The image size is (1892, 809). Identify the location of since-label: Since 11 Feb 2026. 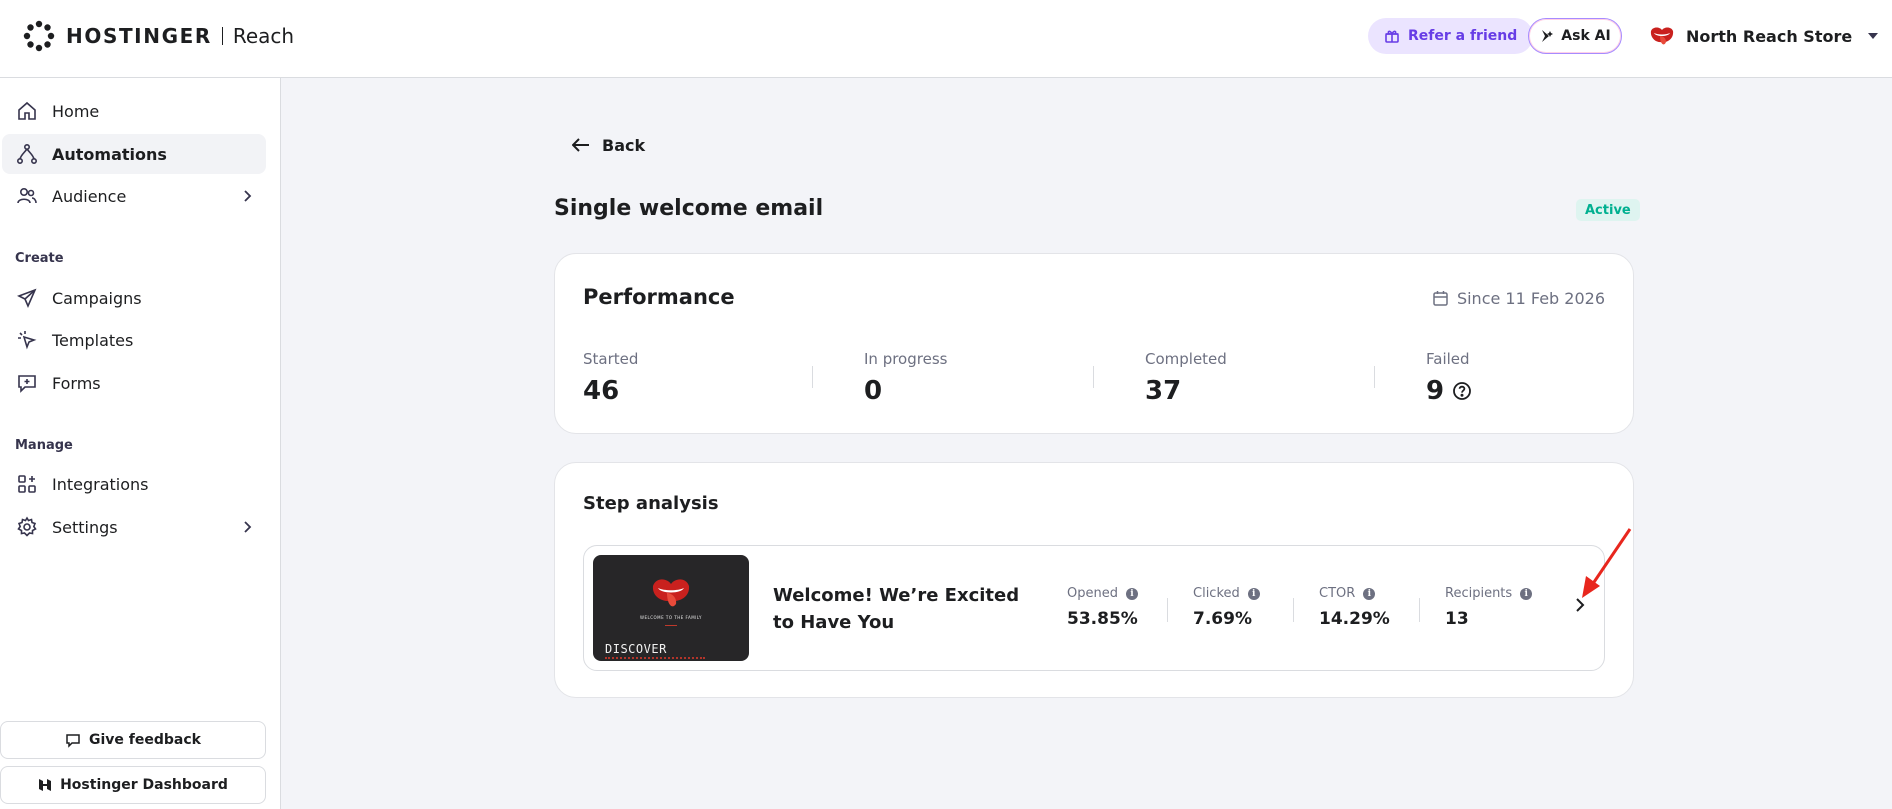
(1530, 298).